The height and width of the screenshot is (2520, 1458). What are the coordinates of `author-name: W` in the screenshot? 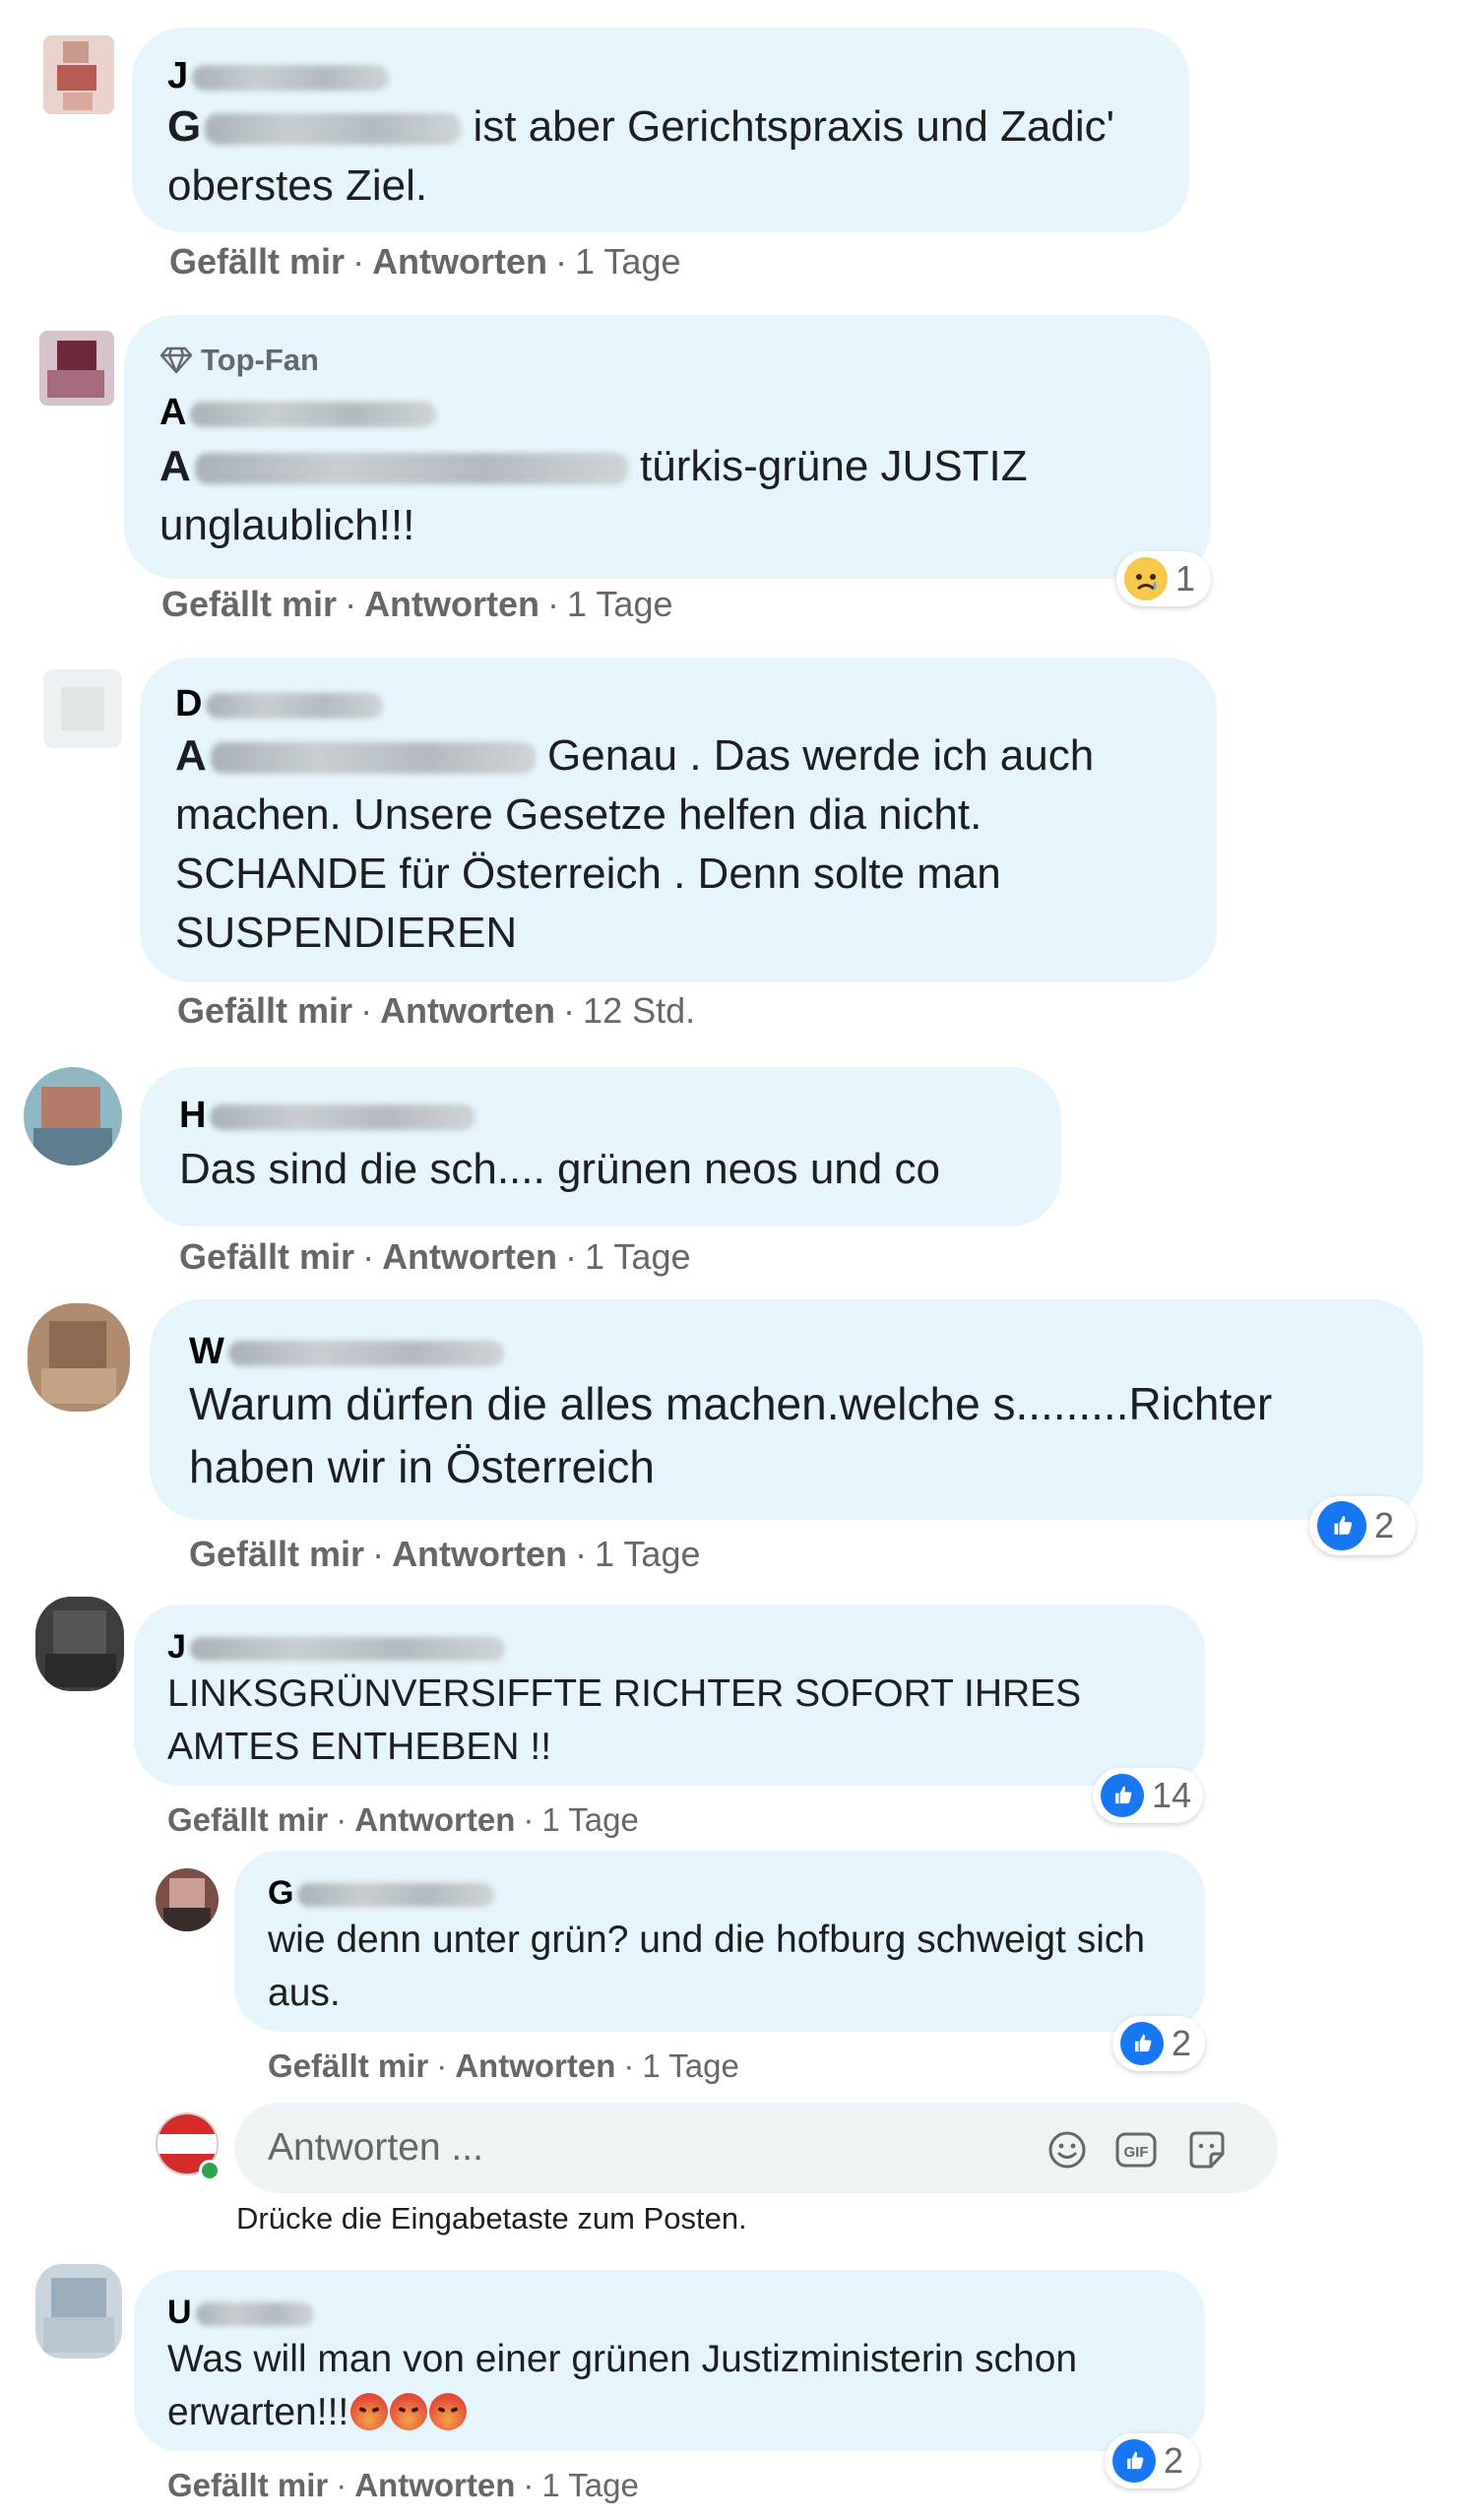 It's located at (346, 1352).